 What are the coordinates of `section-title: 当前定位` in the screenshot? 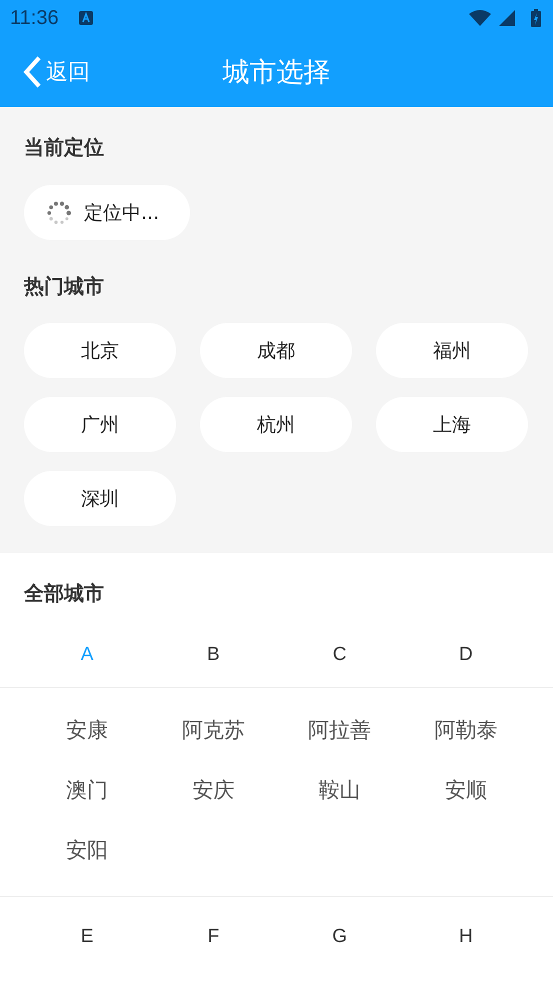 It's located at (64, 147).